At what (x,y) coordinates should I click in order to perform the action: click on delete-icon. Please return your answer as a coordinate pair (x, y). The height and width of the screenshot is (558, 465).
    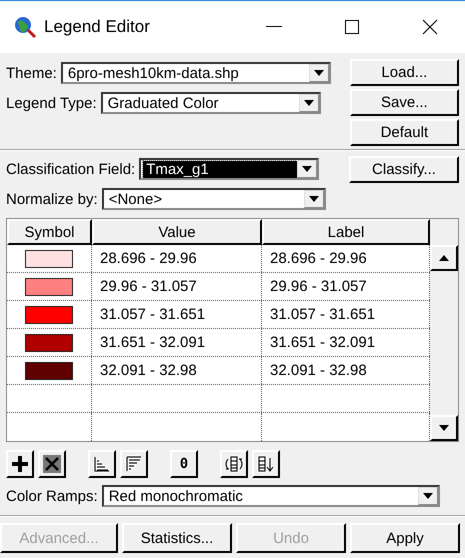
    Looking at the image, I should click on (52, 464).